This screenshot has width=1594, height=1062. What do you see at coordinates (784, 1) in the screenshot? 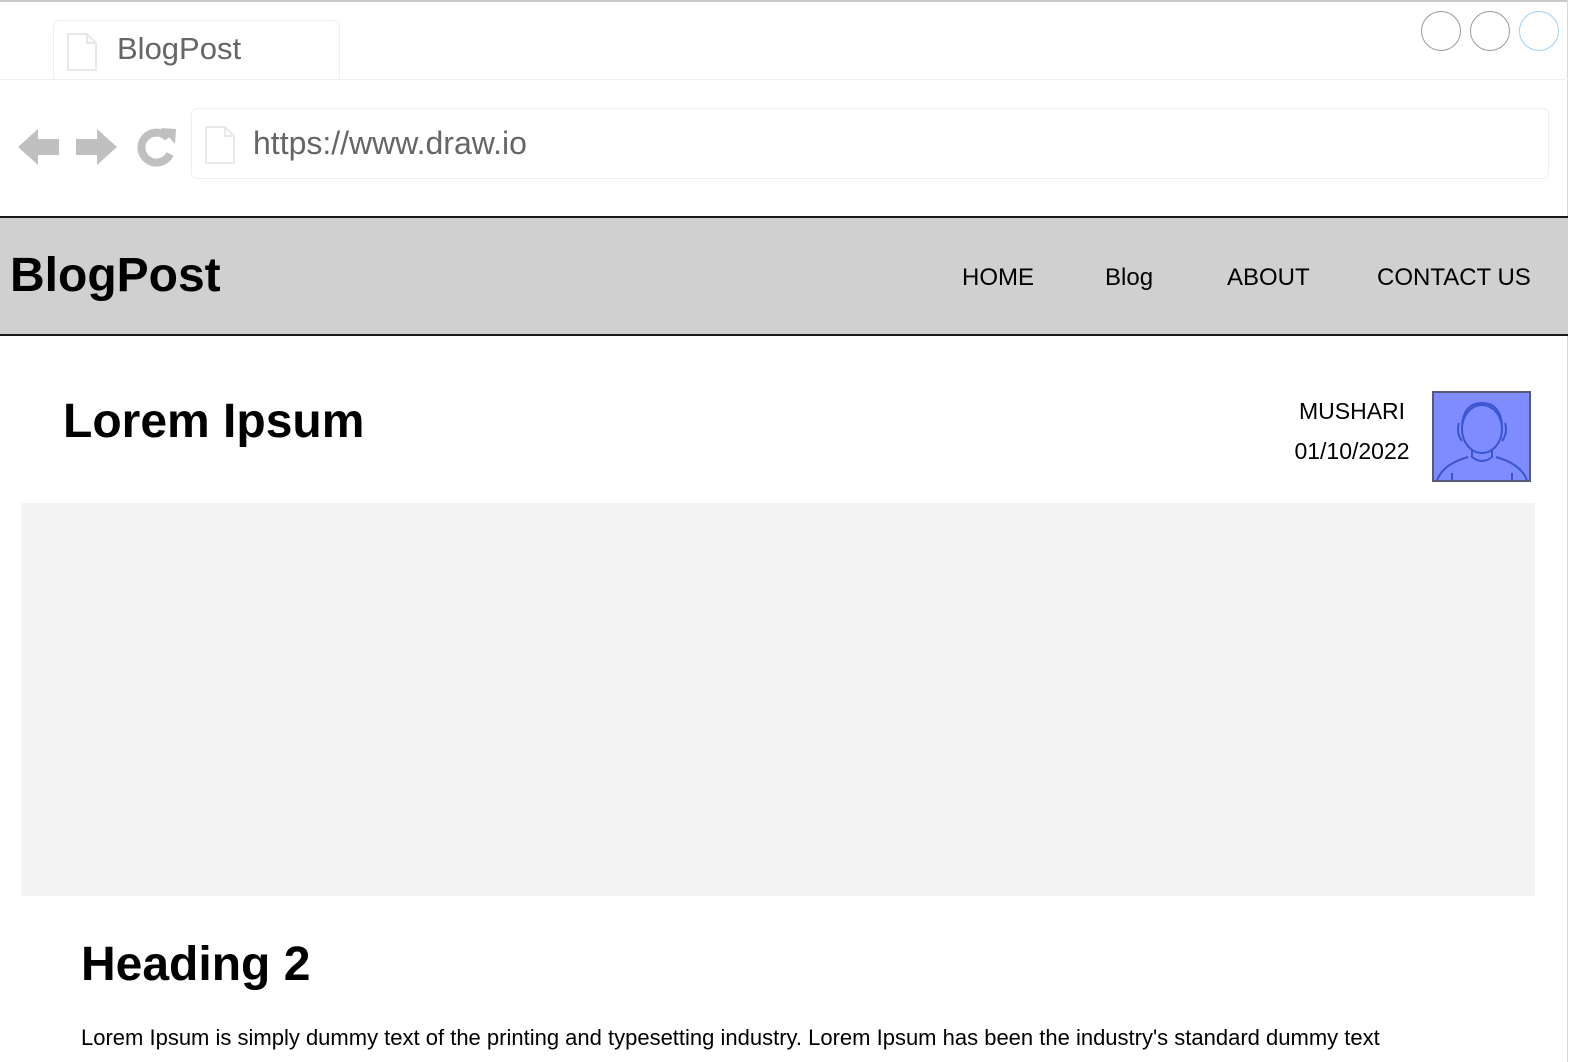
I see `window-top-border` at bounding box center [784, 1].